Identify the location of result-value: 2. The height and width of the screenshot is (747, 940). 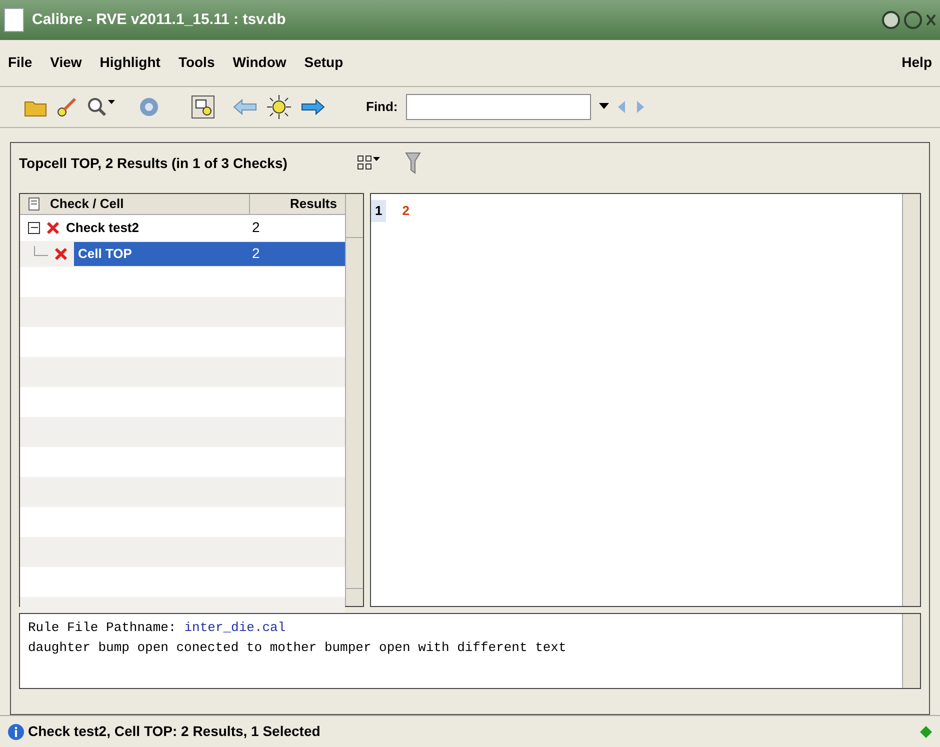
(406, 211).